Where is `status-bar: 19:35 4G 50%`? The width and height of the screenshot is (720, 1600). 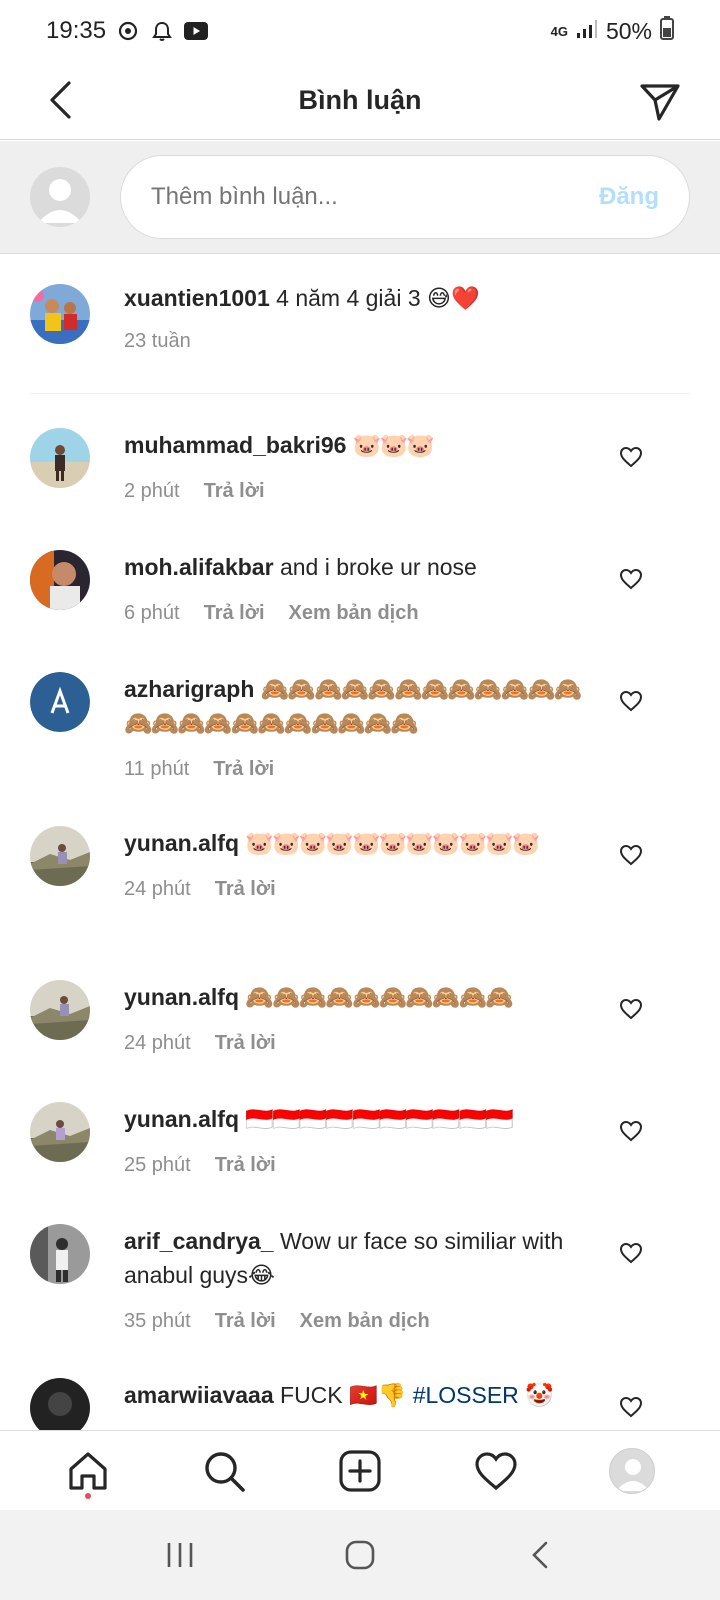
status-bar: 19:35 4G 50% is located at coordinates (360, 31).